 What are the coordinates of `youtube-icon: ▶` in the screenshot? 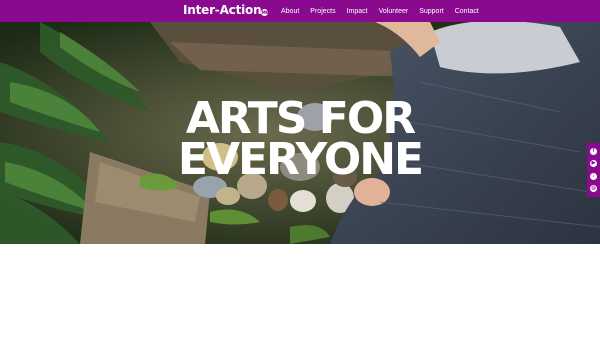 It's located at (593, 164).